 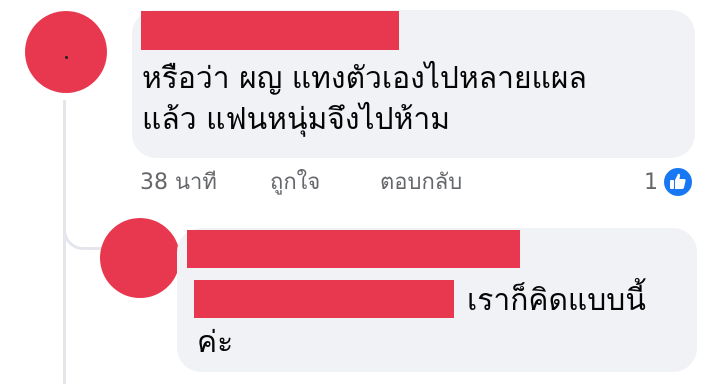 I want to click on thumbs-up-icon, so click(x=678, y=182).